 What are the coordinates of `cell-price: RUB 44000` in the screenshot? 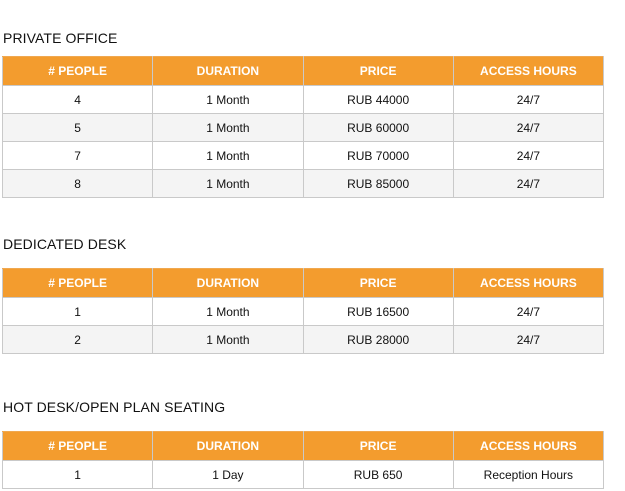 It's located at (378, 99).